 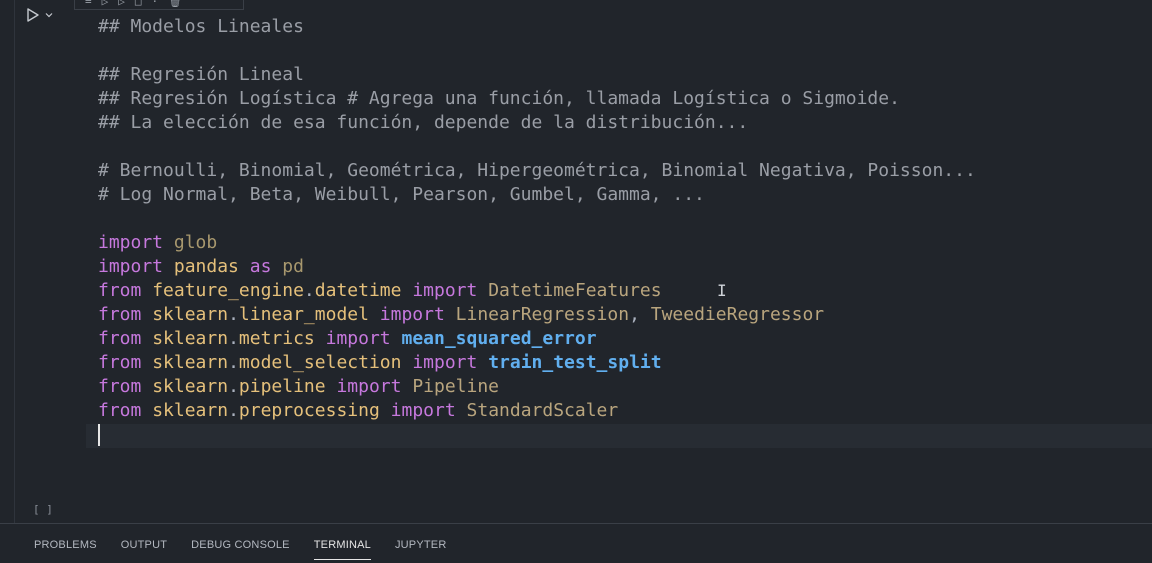 What do you see at coordinates (537, 75) in the screenshot?
I see `code-line: ## Regresión Lineal` at bounding box center [537, 75].